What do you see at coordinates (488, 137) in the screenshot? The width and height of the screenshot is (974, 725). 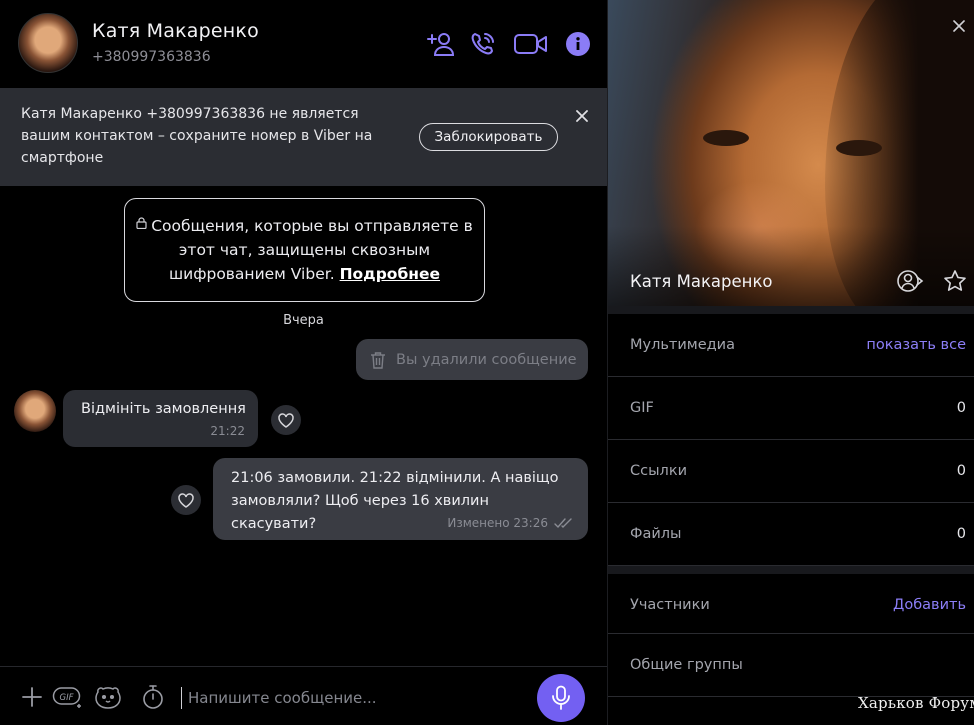 I see `block-button: Заблокировать` at bounding box center [488, 137].